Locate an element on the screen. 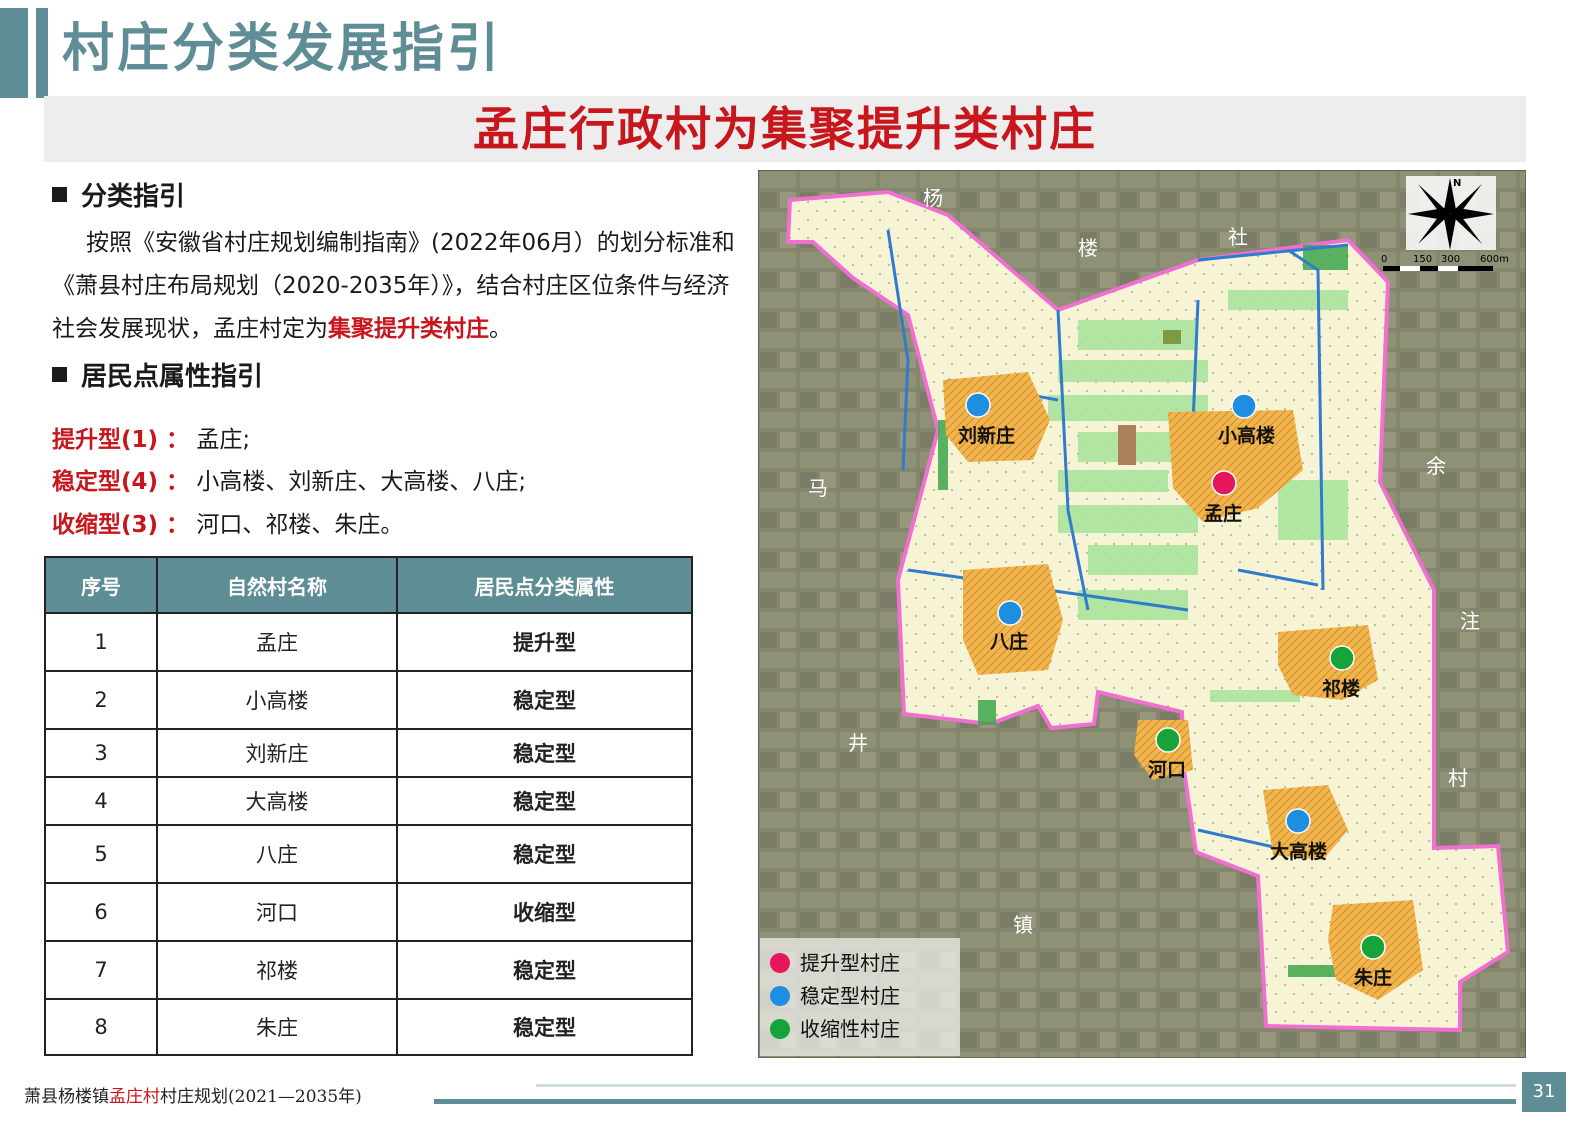  legend-label-stable: 稳定型村庄 is located at coordinates (850, 996).